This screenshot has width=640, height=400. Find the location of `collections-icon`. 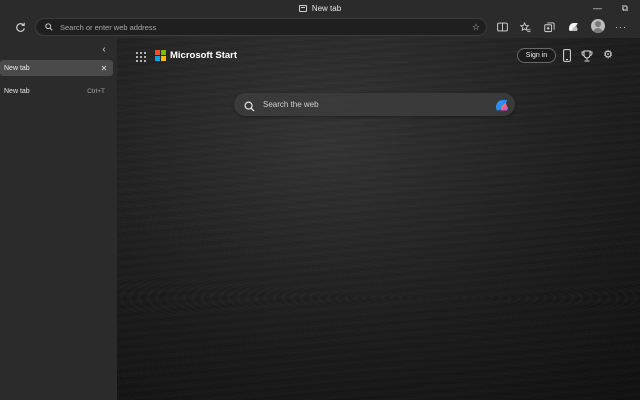

collections-icon is located at coordinates (549, 26).